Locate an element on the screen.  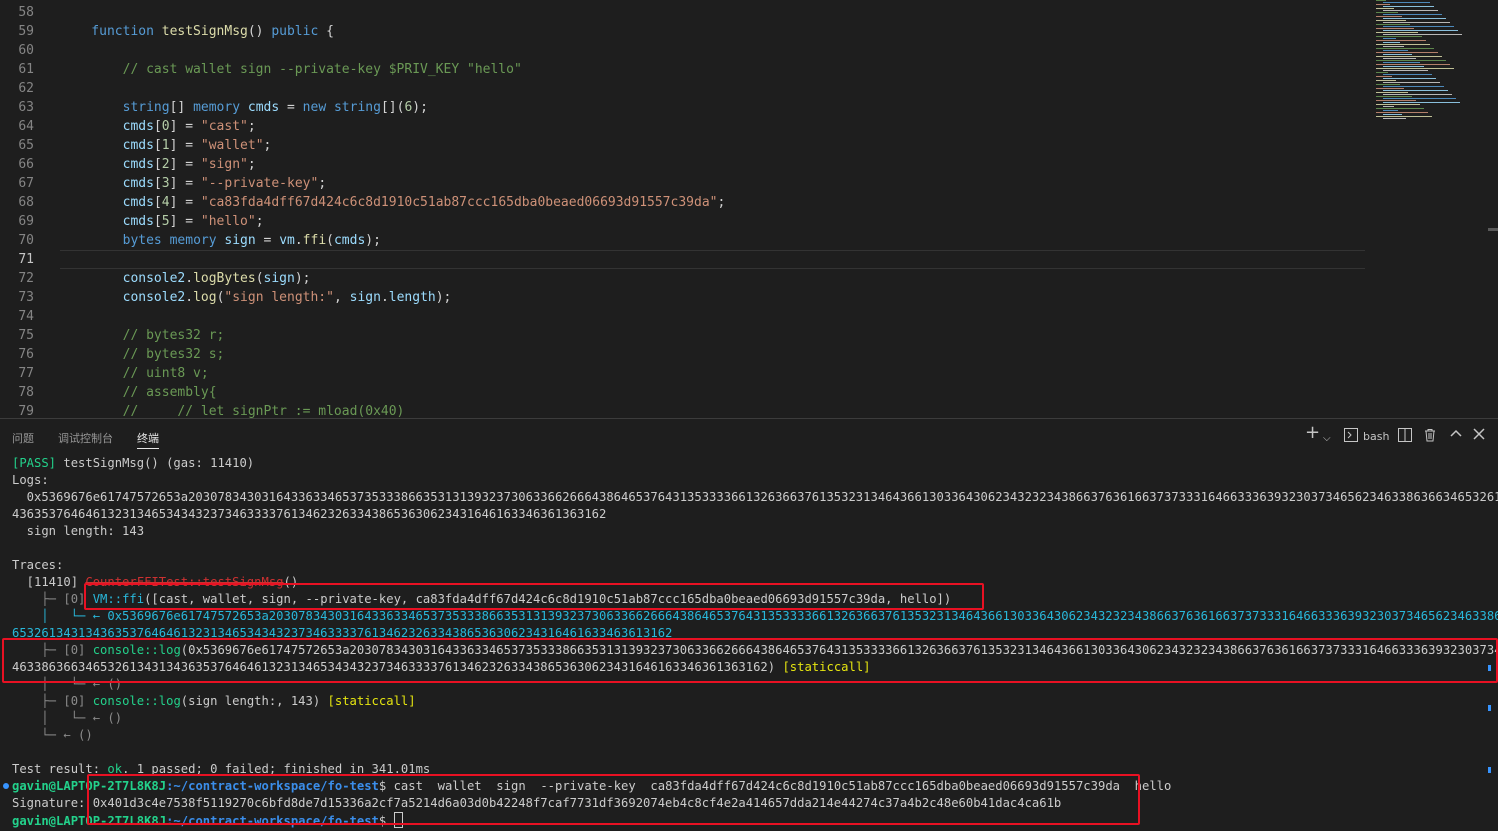
line-number: 77 is located at coordinates (26, 373).